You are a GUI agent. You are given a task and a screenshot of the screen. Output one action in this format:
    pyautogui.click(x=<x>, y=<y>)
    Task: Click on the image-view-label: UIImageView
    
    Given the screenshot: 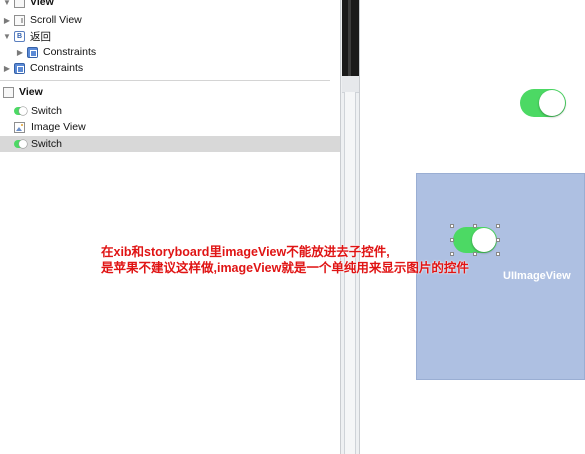 What is the action you would take?
    pyautogui.click(x=537, y=276)
    